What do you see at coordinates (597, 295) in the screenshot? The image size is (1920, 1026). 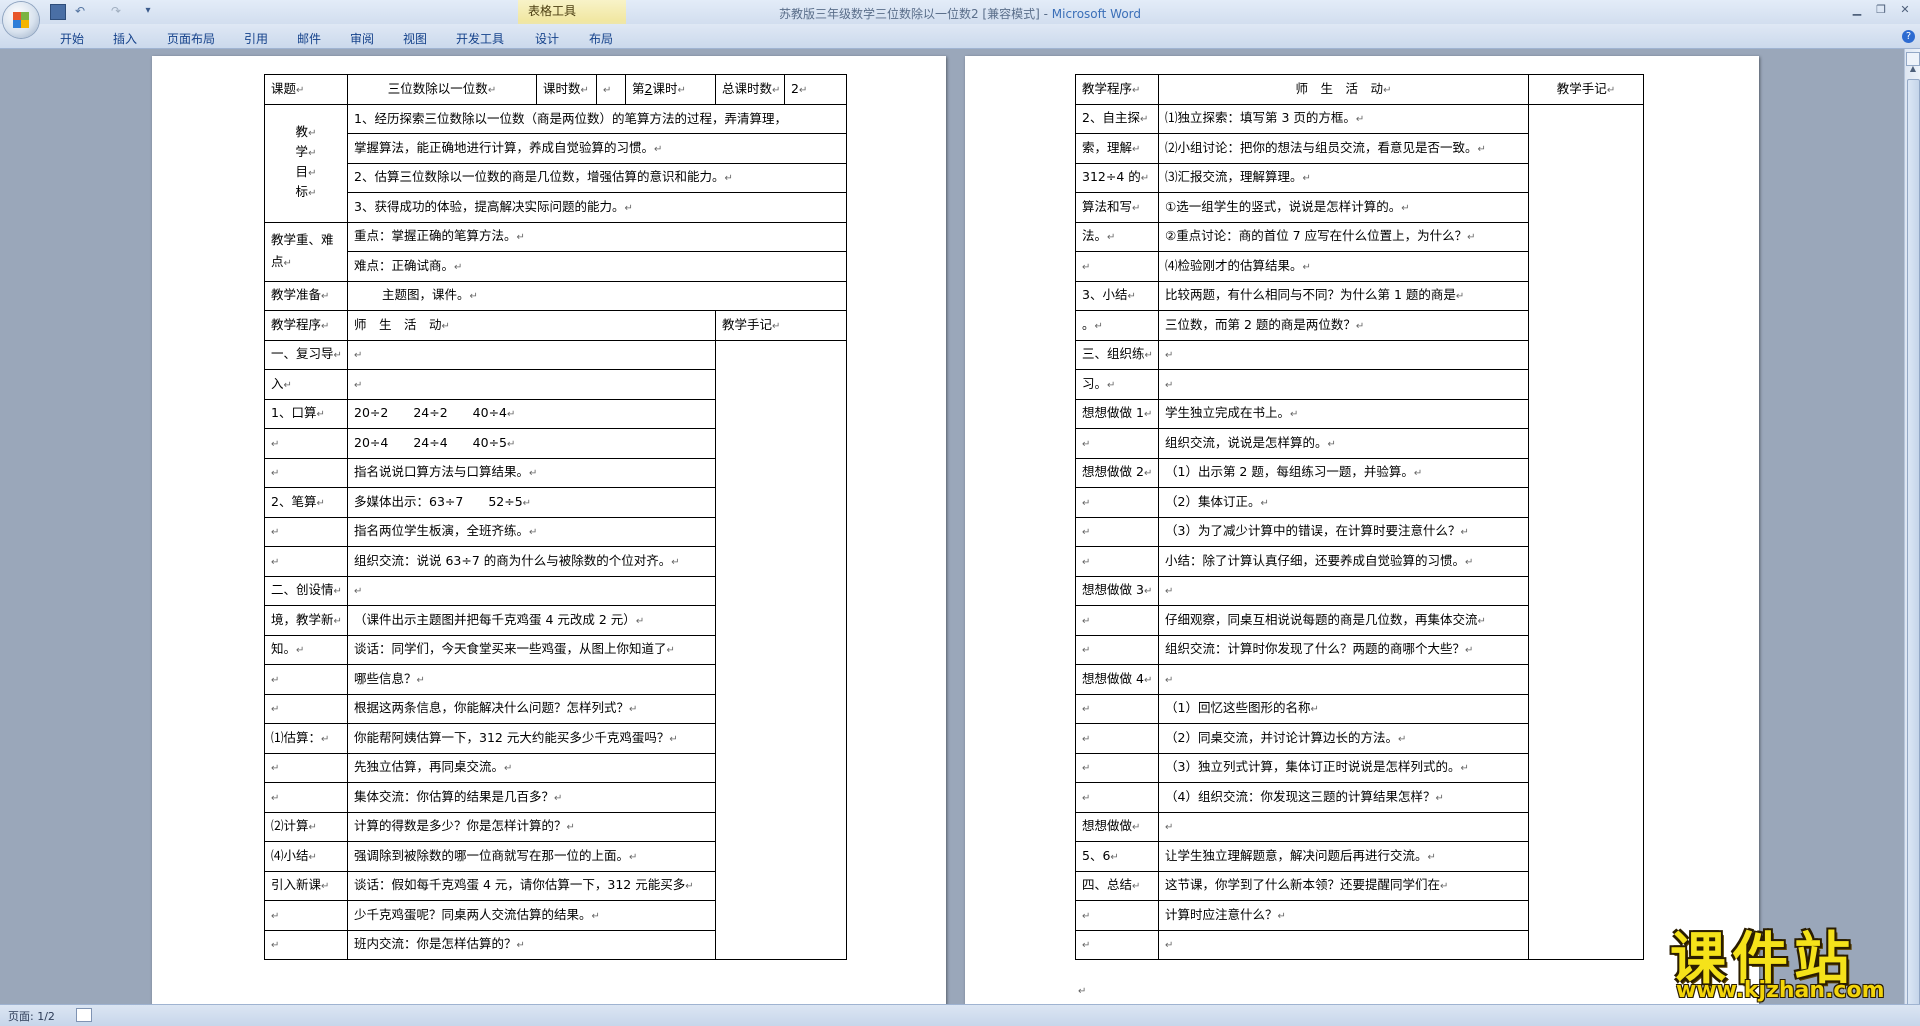 I see `cell-prep: 主题图，课件。↵` at bounding box center [597, 295].